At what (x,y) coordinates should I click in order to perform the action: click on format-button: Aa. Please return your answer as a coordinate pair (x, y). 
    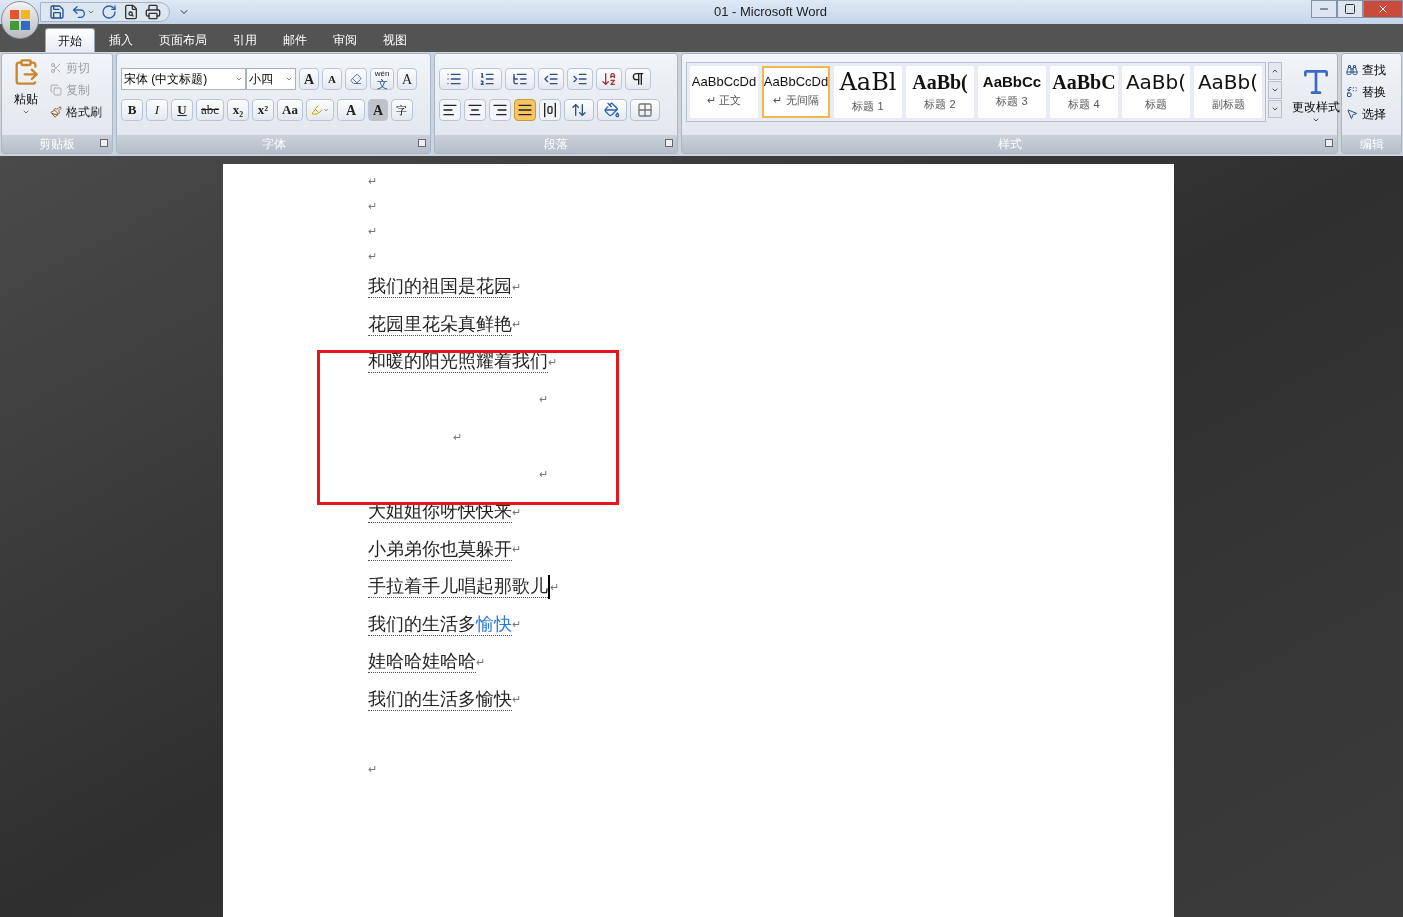
    Looking at the image, I should click on (290, 110).